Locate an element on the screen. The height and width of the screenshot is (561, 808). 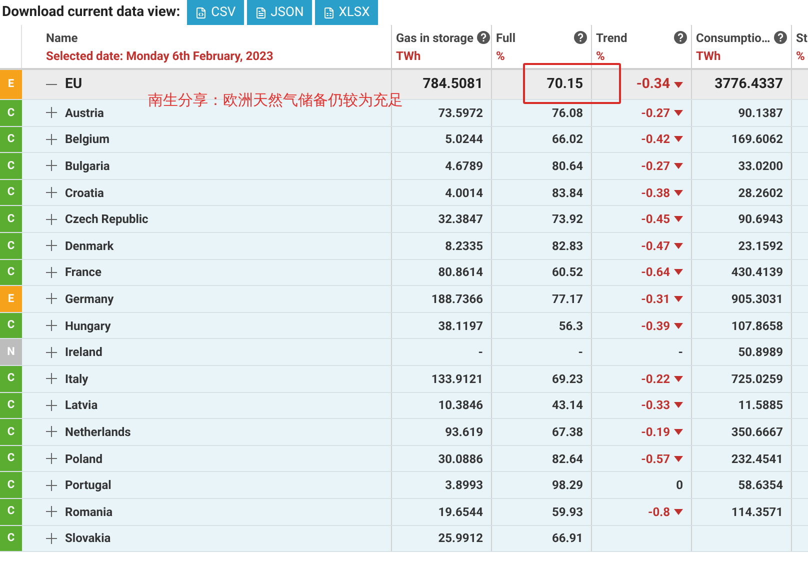
table-cell-text: -0.39 is located at coordinates (655, 326).